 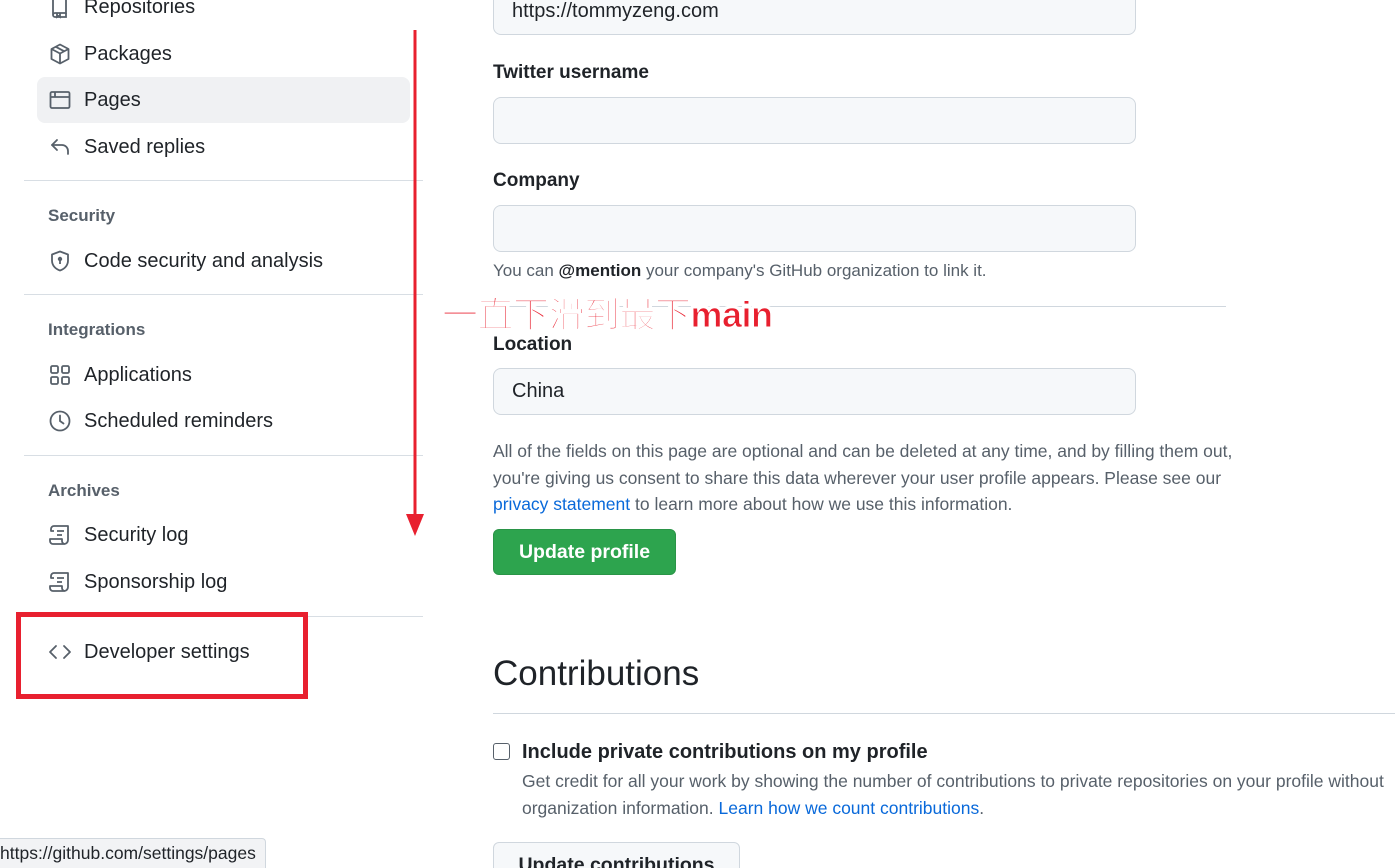 What do you see at coordinates (561, 504) in the screenshot?
I see `privacy-statement-link: privacy statement` at bounding box center [561, 504].